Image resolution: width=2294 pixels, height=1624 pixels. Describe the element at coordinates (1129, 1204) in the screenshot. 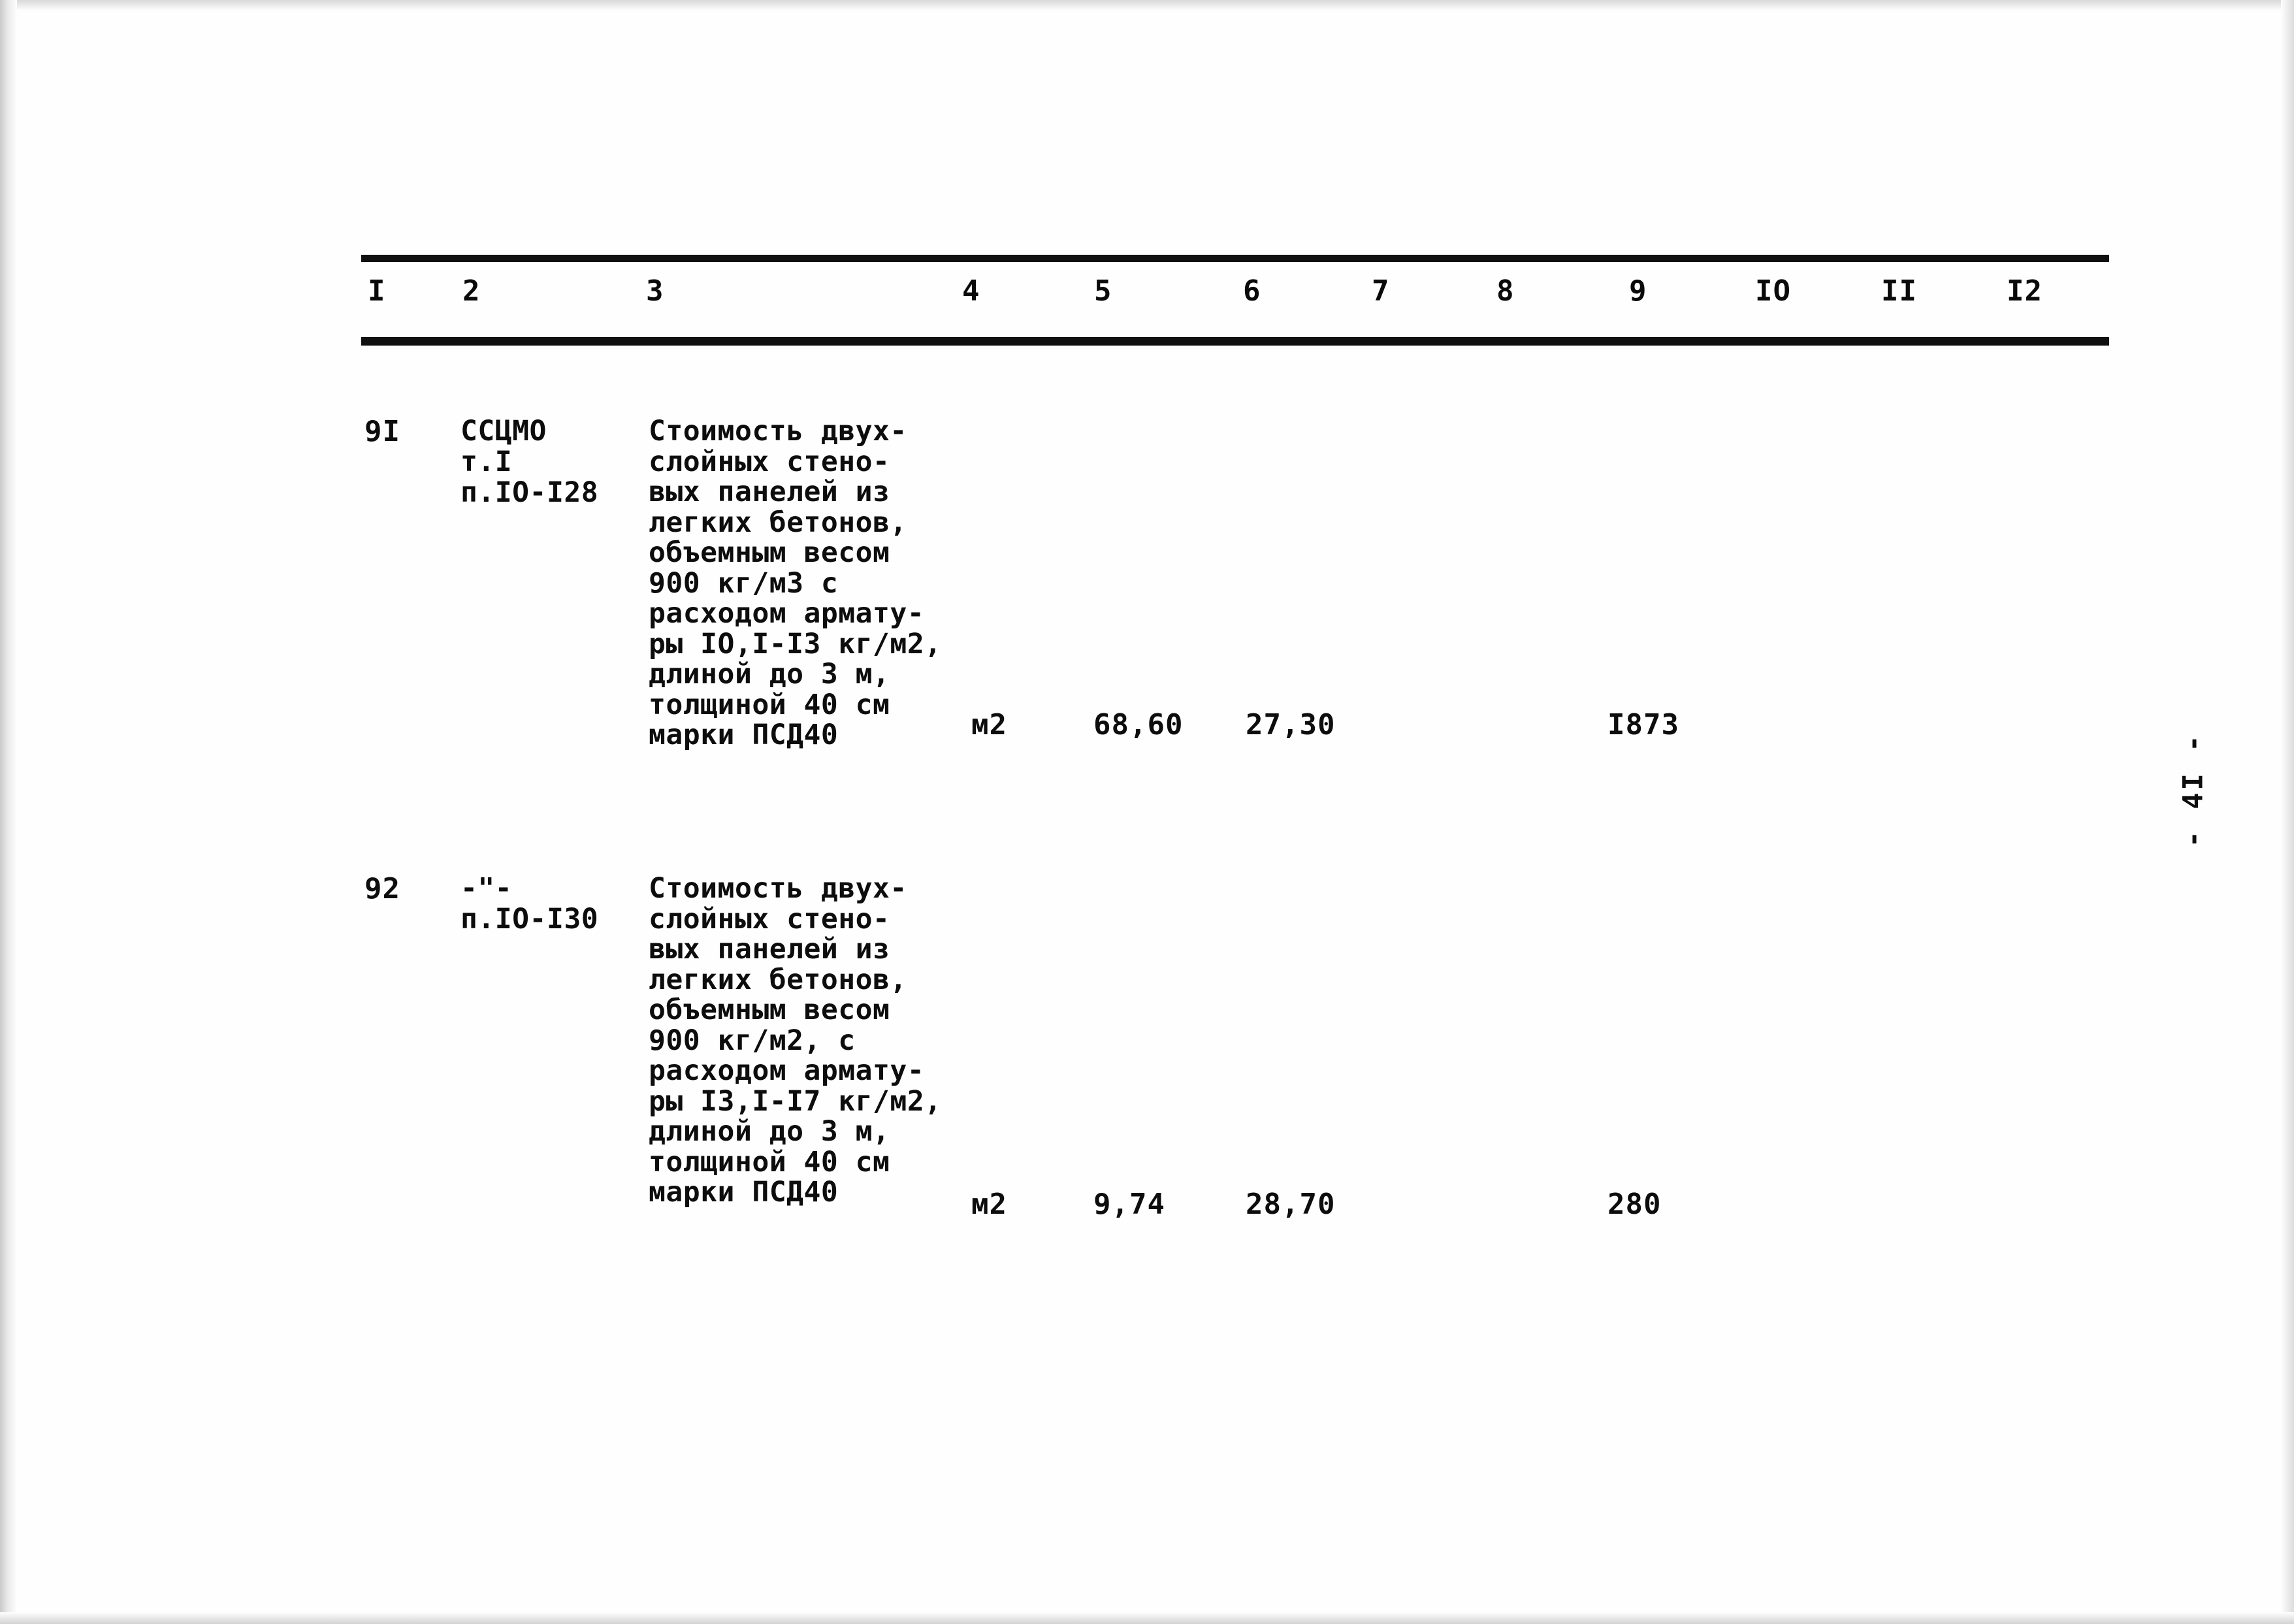

I see `row-value-col5: 9,74` at that location.